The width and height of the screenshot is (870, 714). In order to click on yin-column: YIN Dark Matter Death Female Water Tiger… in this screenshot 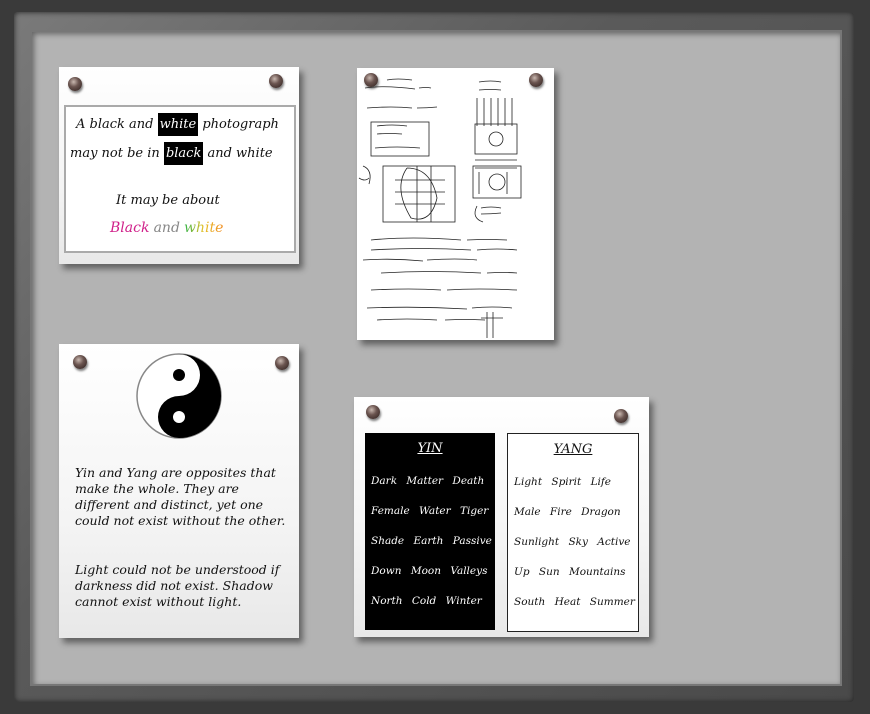, I will do `click(430, 531)`.